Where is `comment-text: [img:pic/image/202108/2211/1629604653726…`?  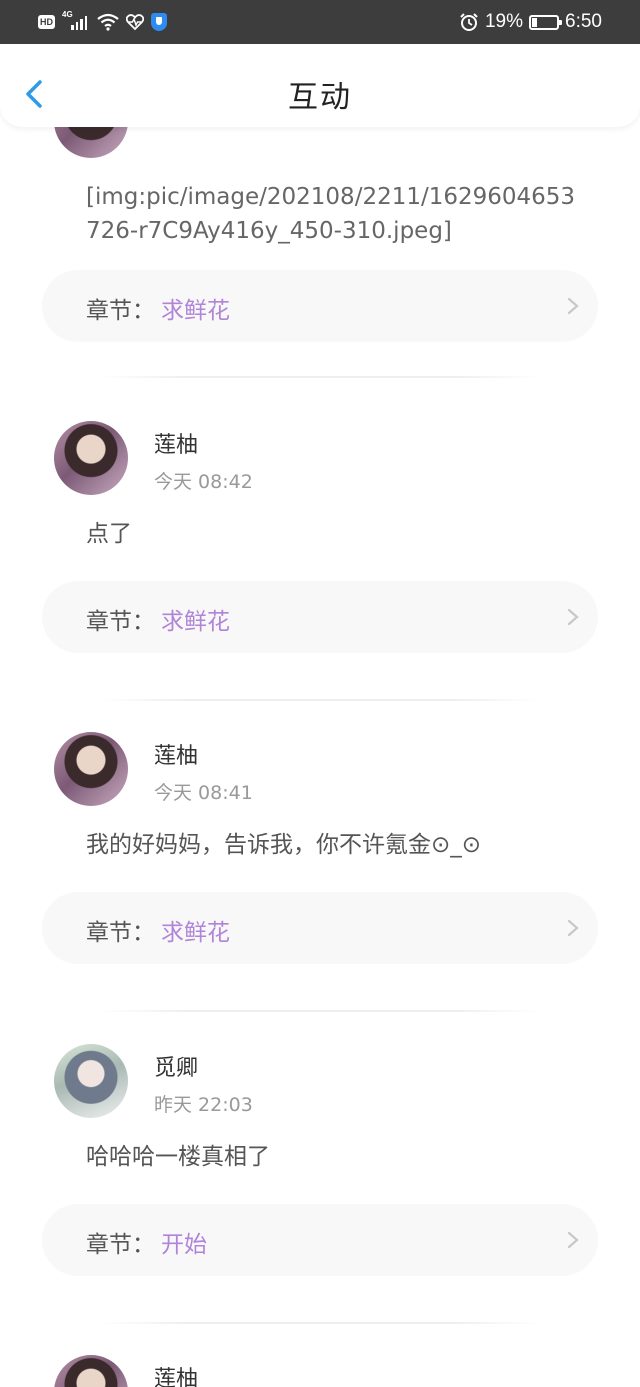 comment-text: [img:pic/image/202108/2211/1629604653726… is located at coordinates (331, 214).